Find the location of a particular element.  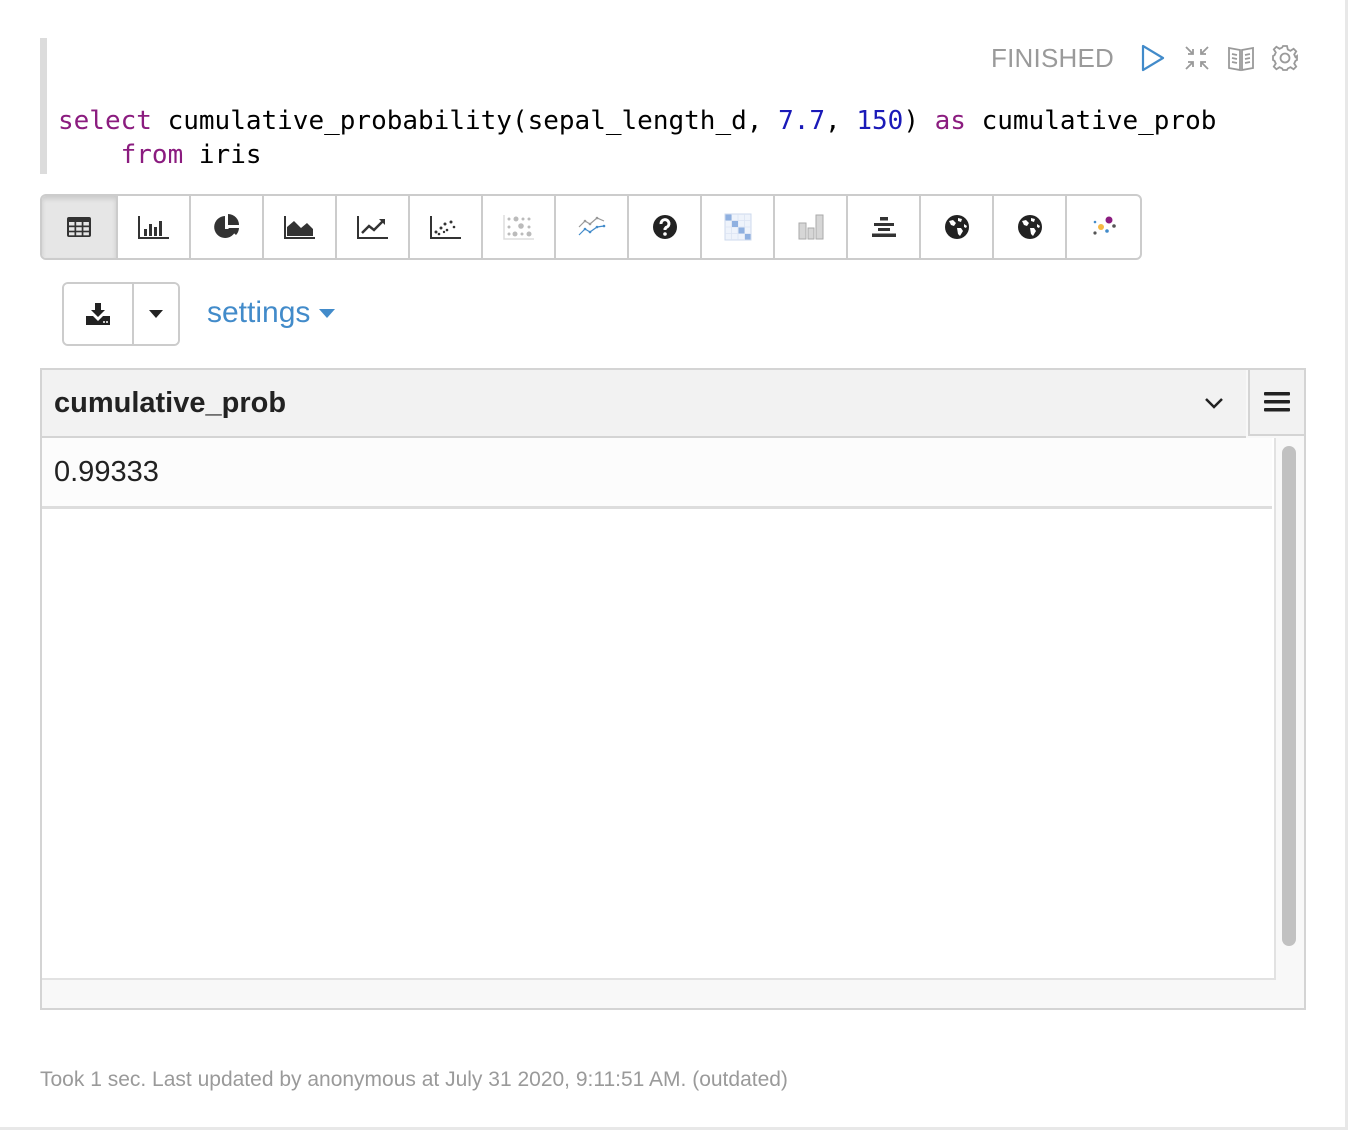

viz-button-heatmap is located at coordinates (738, 227).